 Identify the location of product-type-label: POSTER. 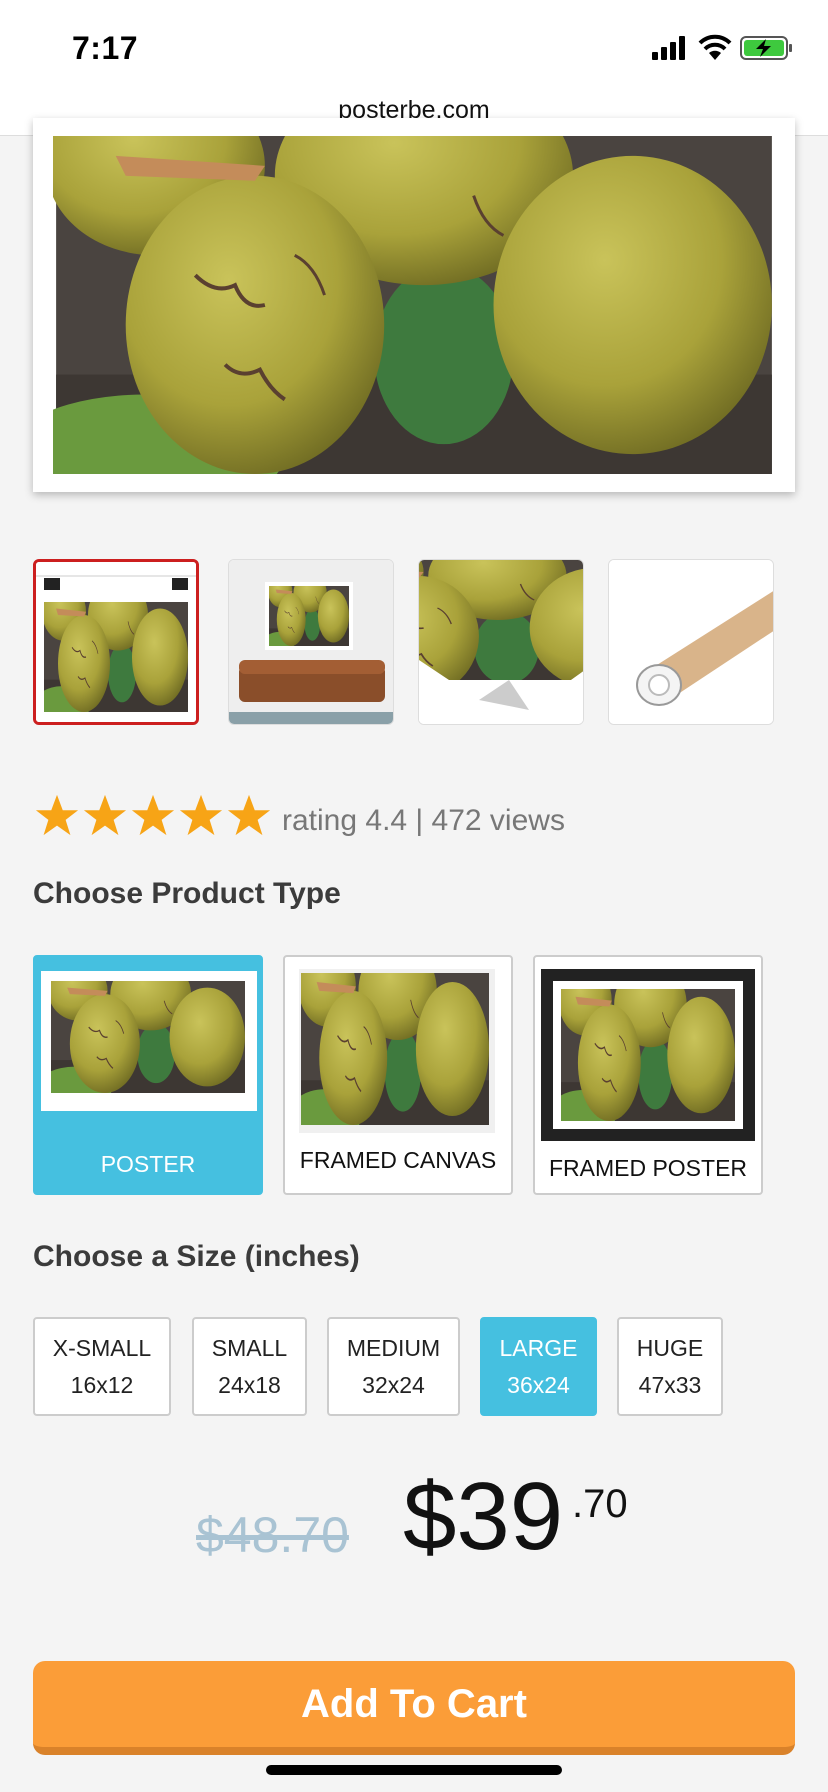
(148, 1164).